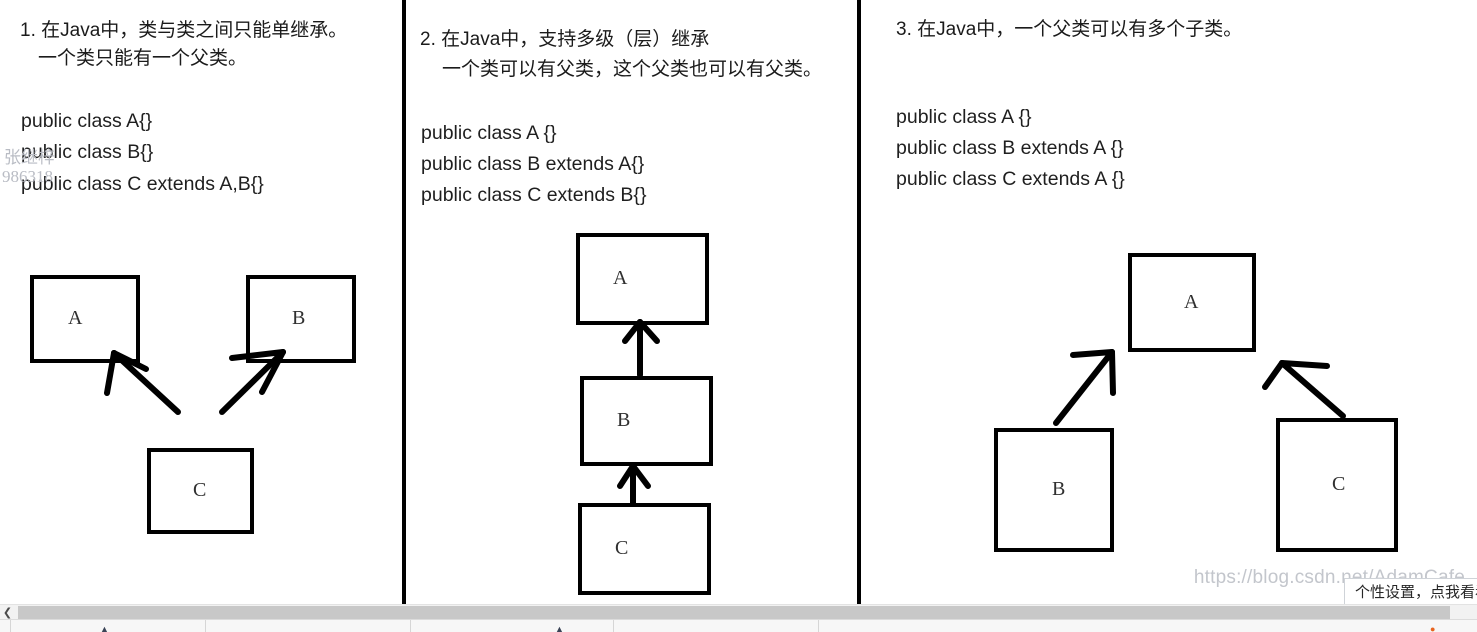 The height and width of the screenshot is (632, 1477). What do you see at coordinates (143, 58) in the screenshot?
I see `panel-1-heading-line2: 一个类只能有一个父类。` at bounding box center [143, 58].